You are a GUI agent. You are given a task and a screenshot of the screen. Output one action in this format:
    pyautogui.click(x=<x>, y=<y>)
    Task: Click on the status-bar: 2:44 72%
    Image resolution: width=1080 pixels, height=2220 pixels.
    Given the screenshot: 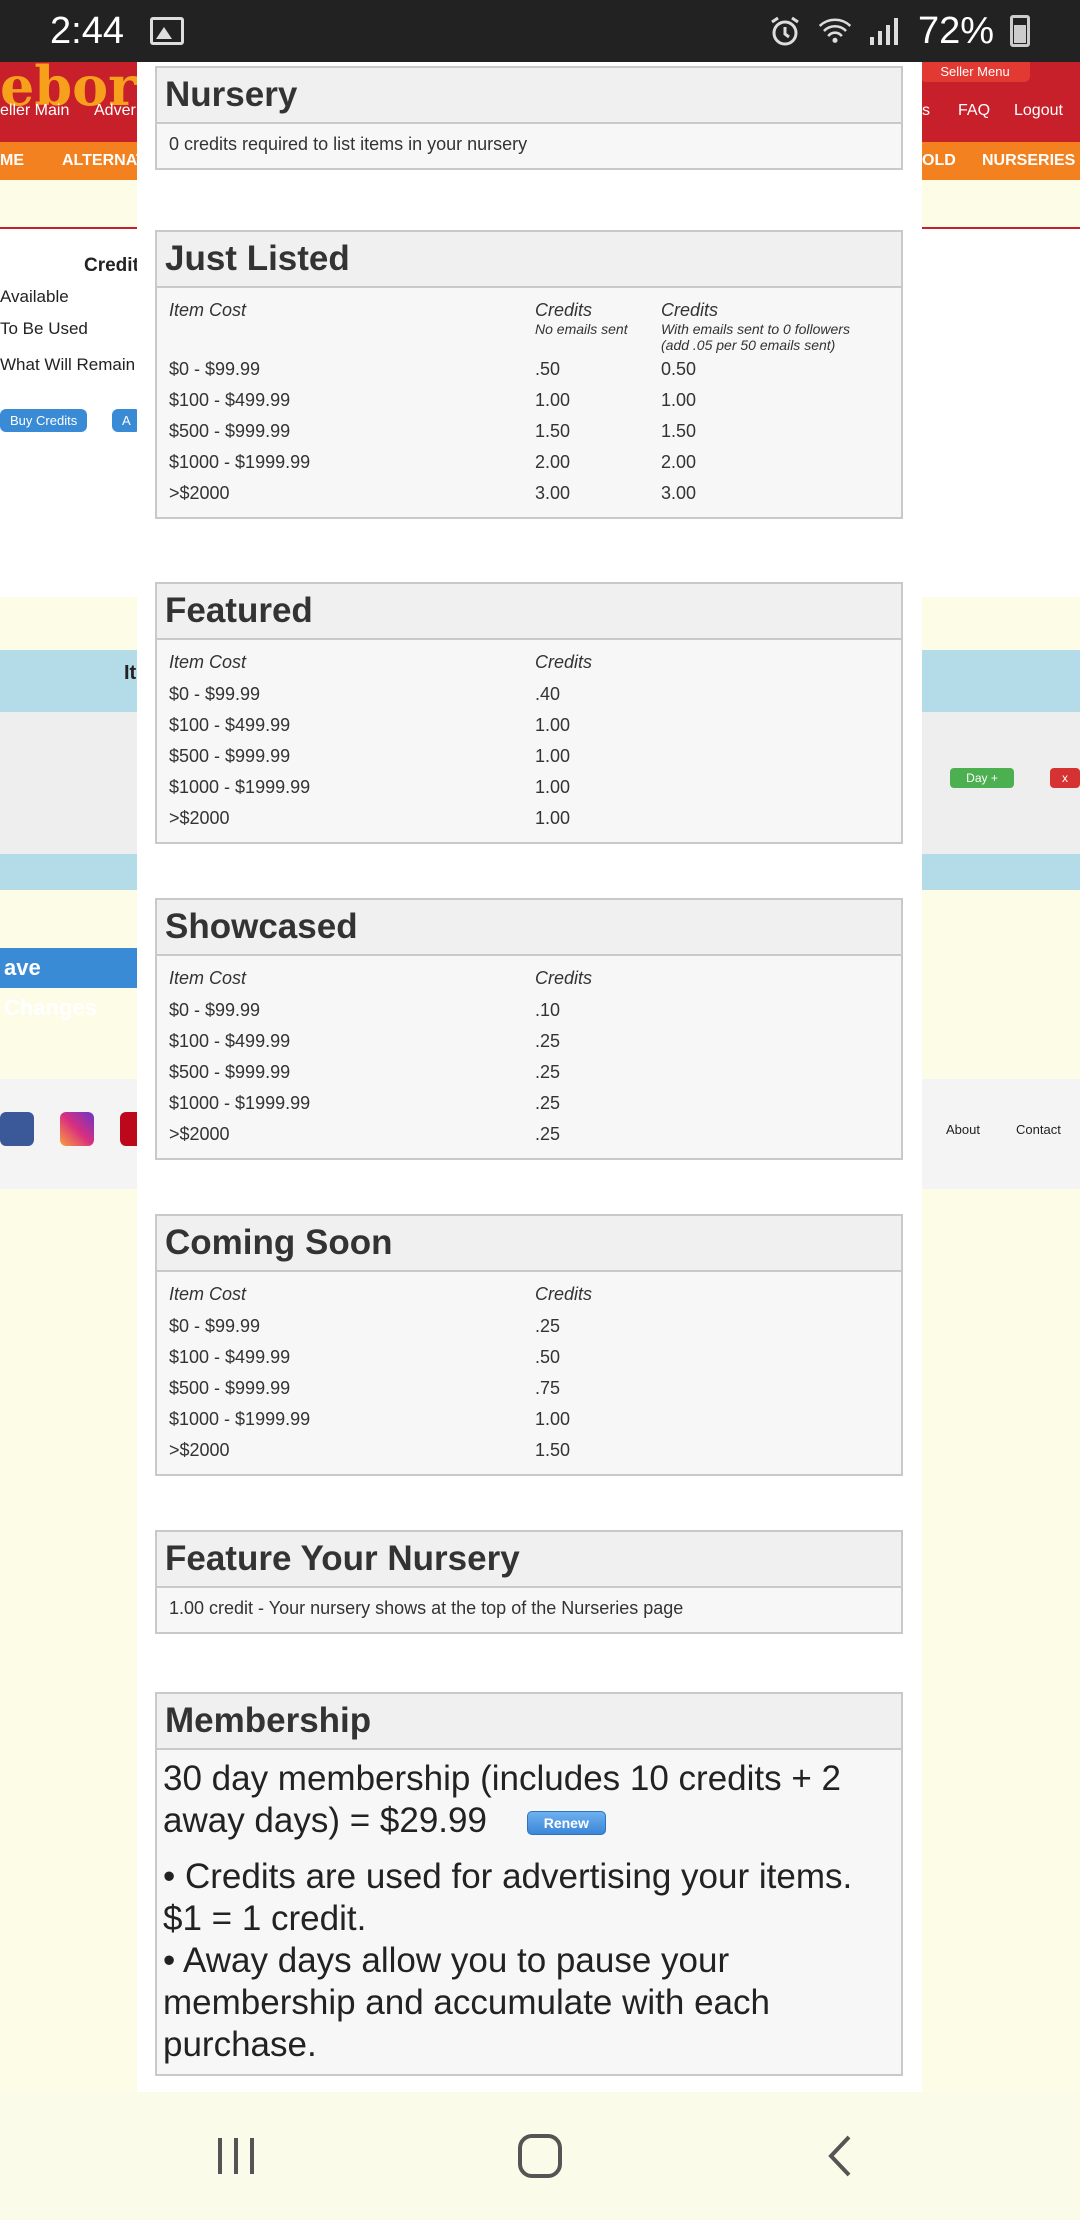 What is the action you would take?
    pyautogui.click(x=540, y=31)
    